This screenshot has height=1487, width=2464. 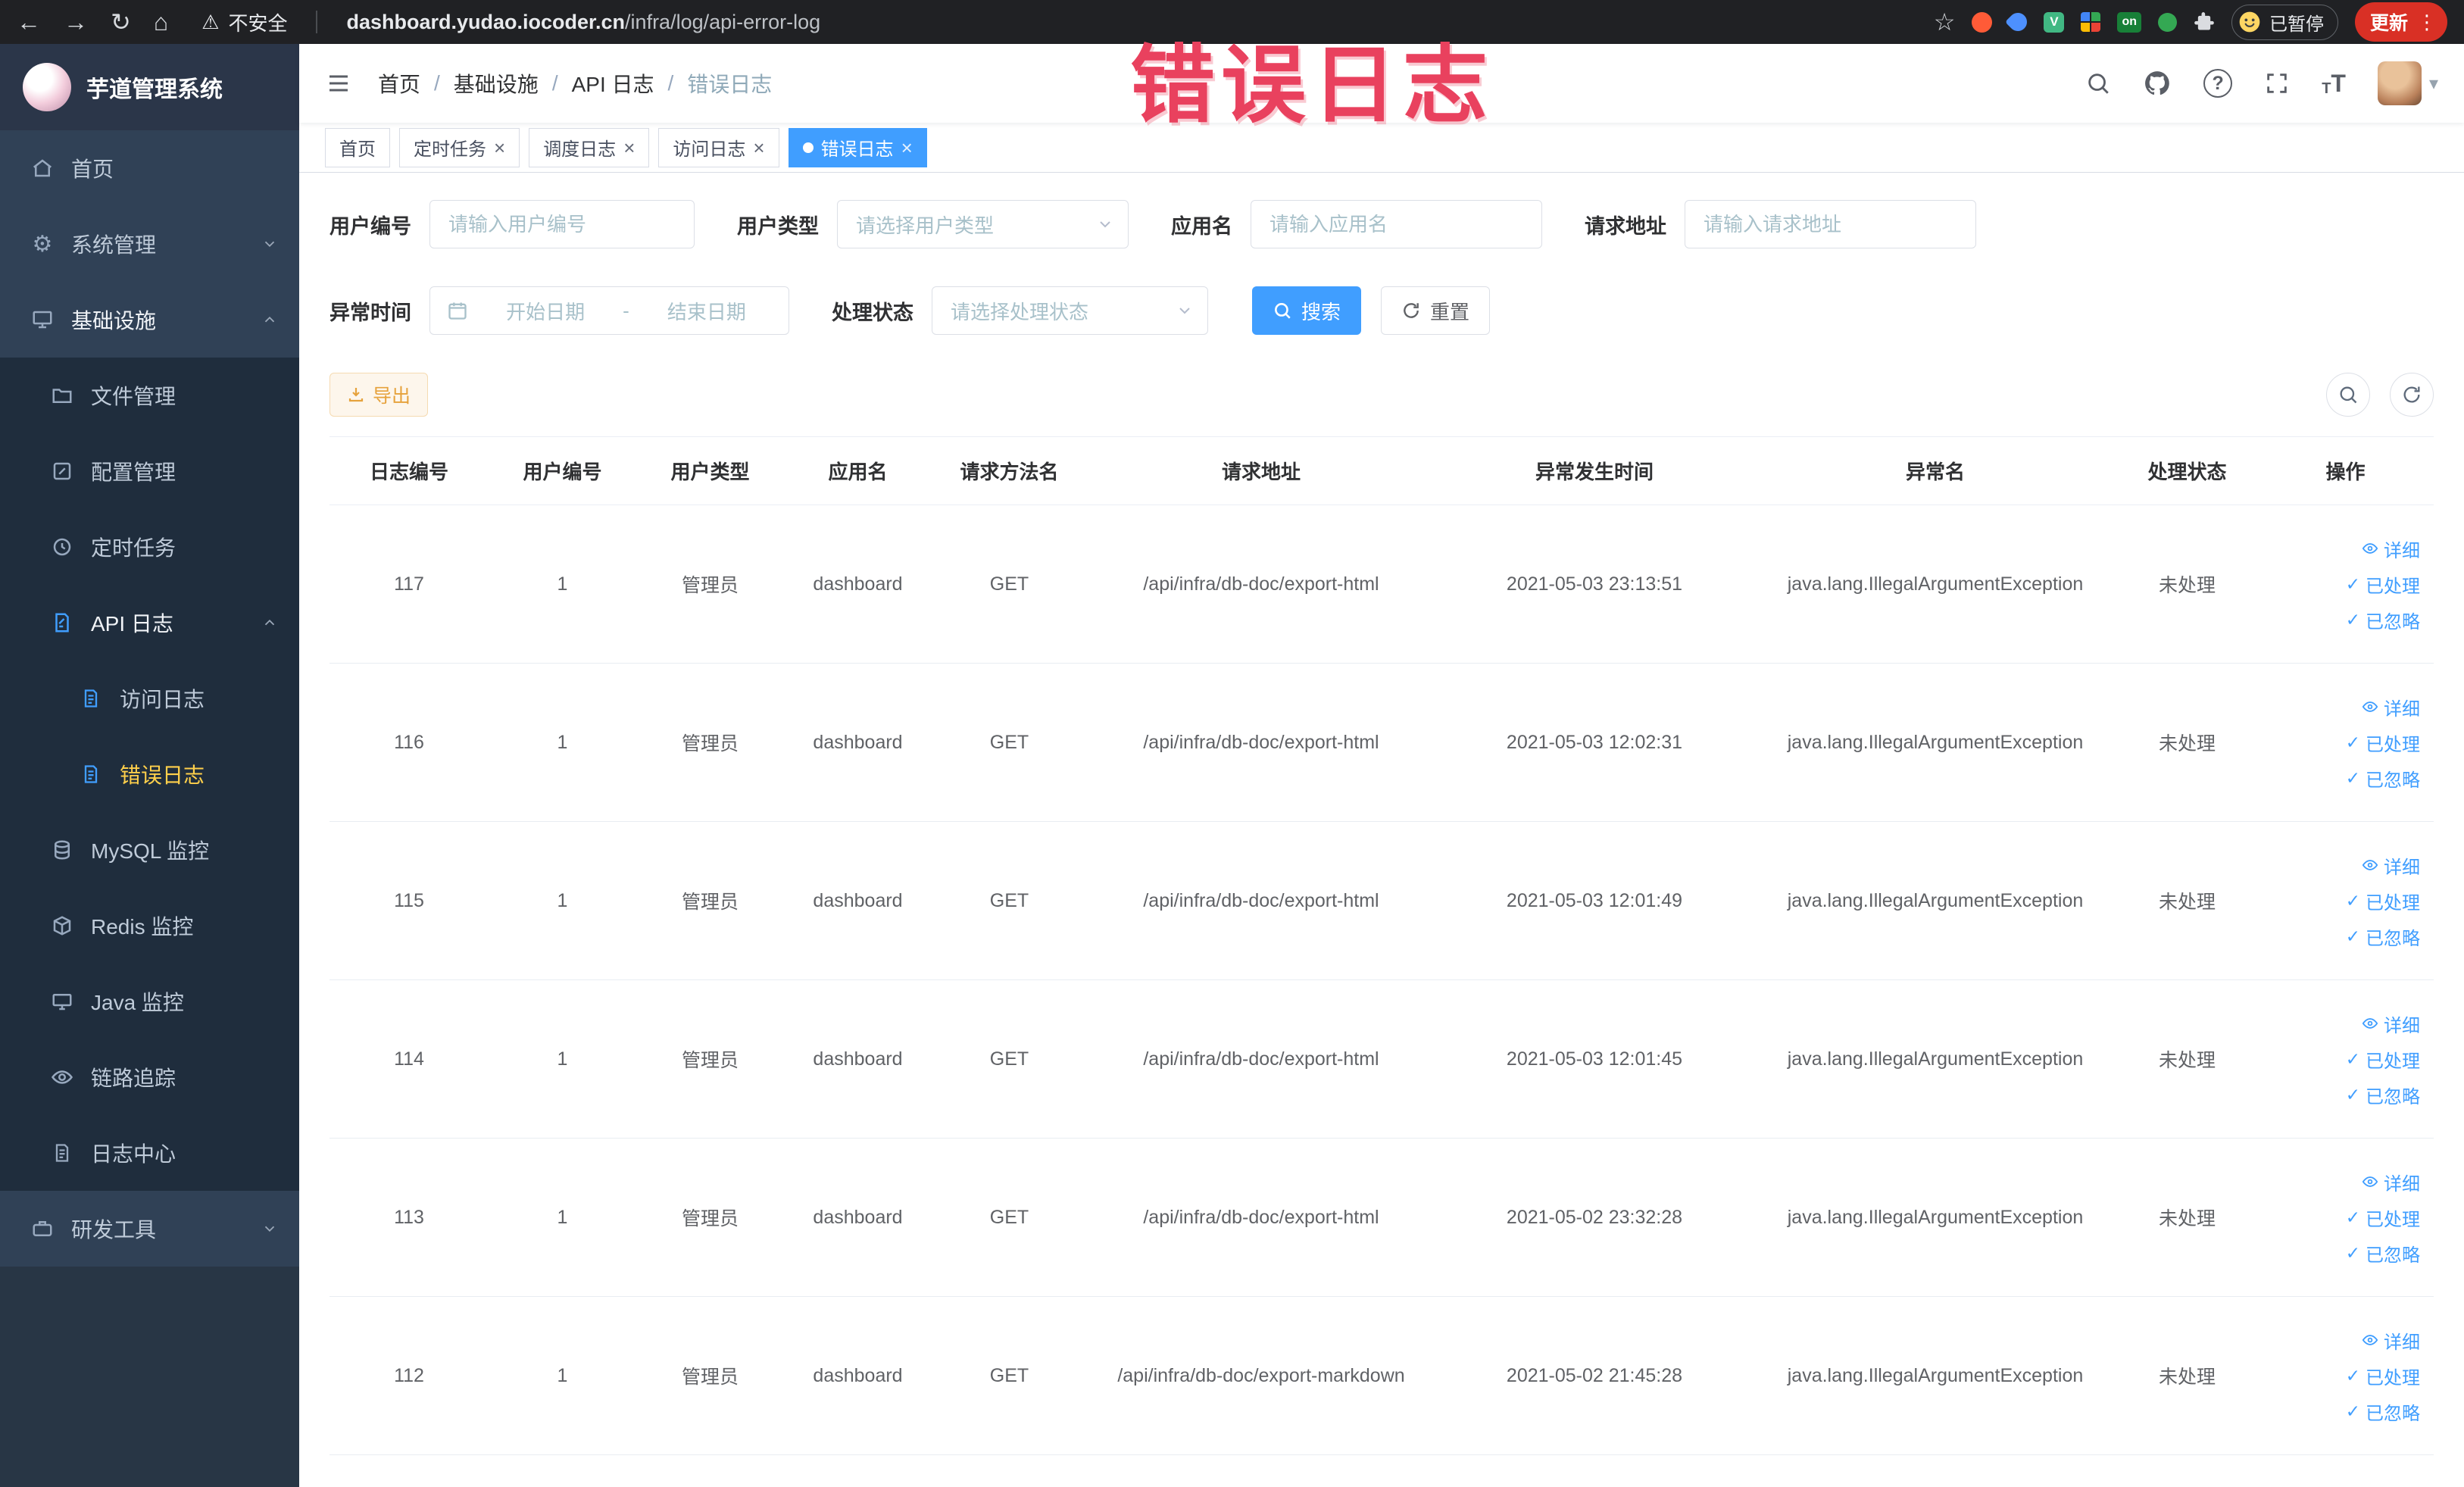 What do you see at coordinates (1945, 22) in the screenshot?
I see `bookmark-star-icon: ☆` at bounding box center [1945, 22].